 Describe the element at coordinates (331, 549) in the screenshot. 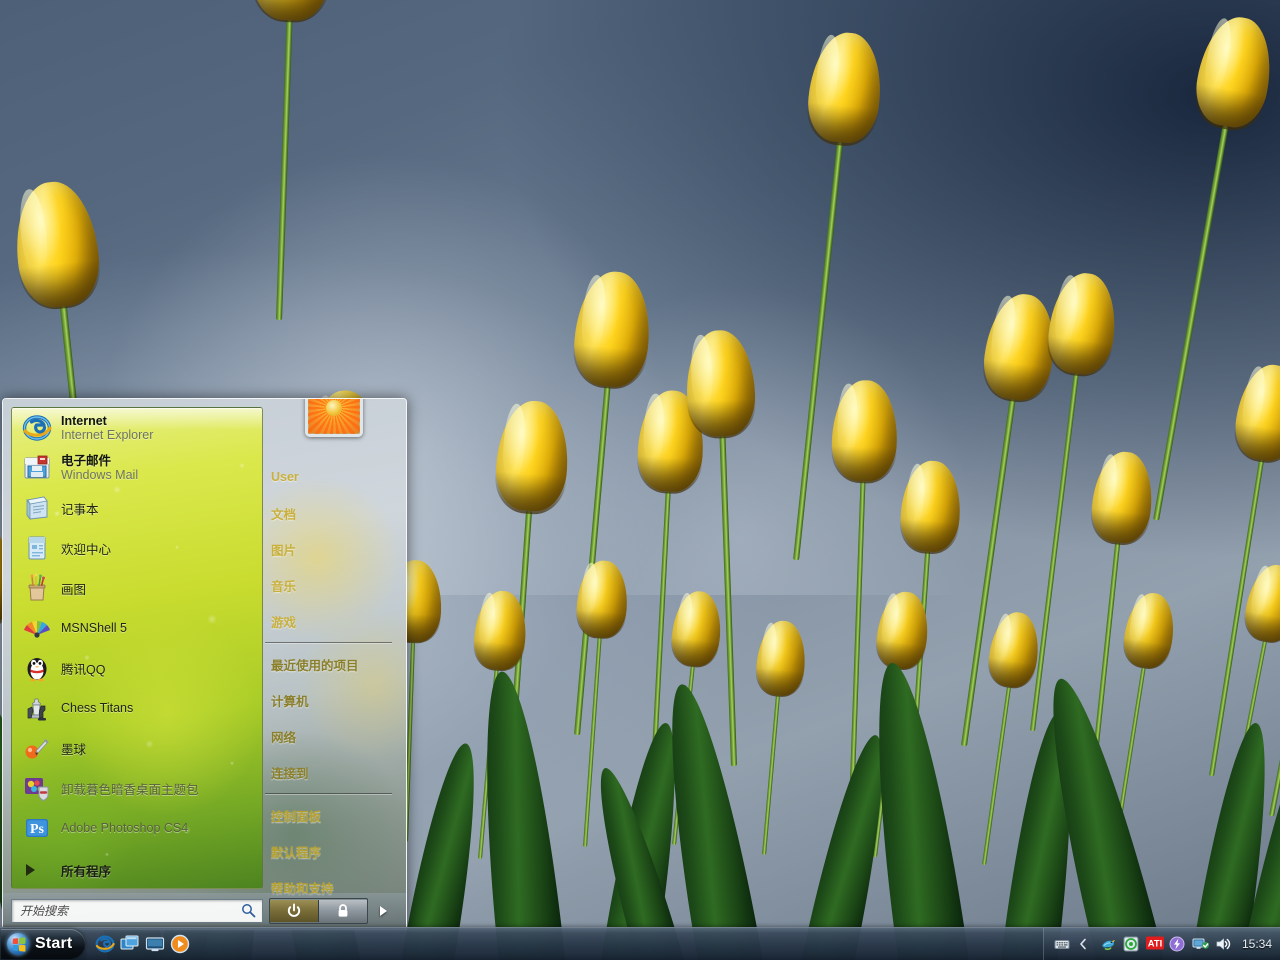

I see `right-item-pictures: 图片` at that location.